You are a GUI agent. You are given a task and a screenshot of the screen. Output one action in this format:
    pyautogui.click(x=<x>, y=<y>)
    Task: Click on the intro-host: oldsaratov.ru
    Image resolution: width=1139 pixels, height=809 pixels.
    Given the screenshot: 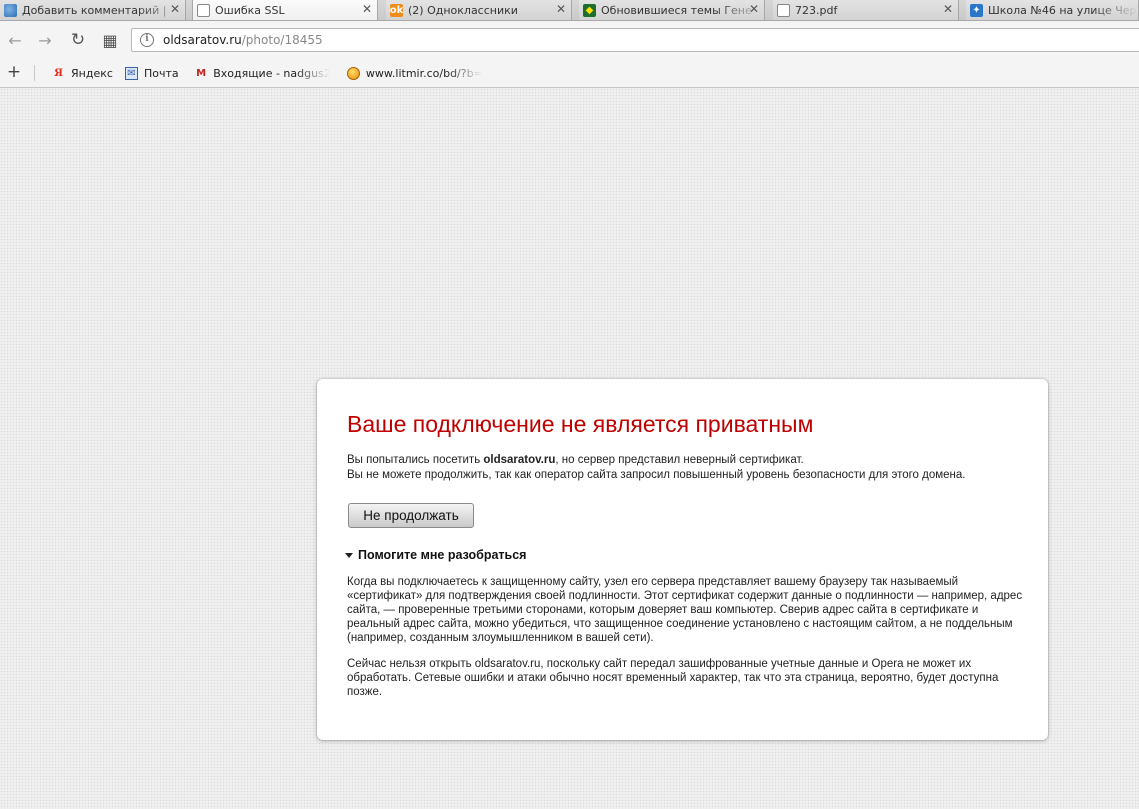 What is the action you would take?
    pyautogui.click(x=519, y=460)
    